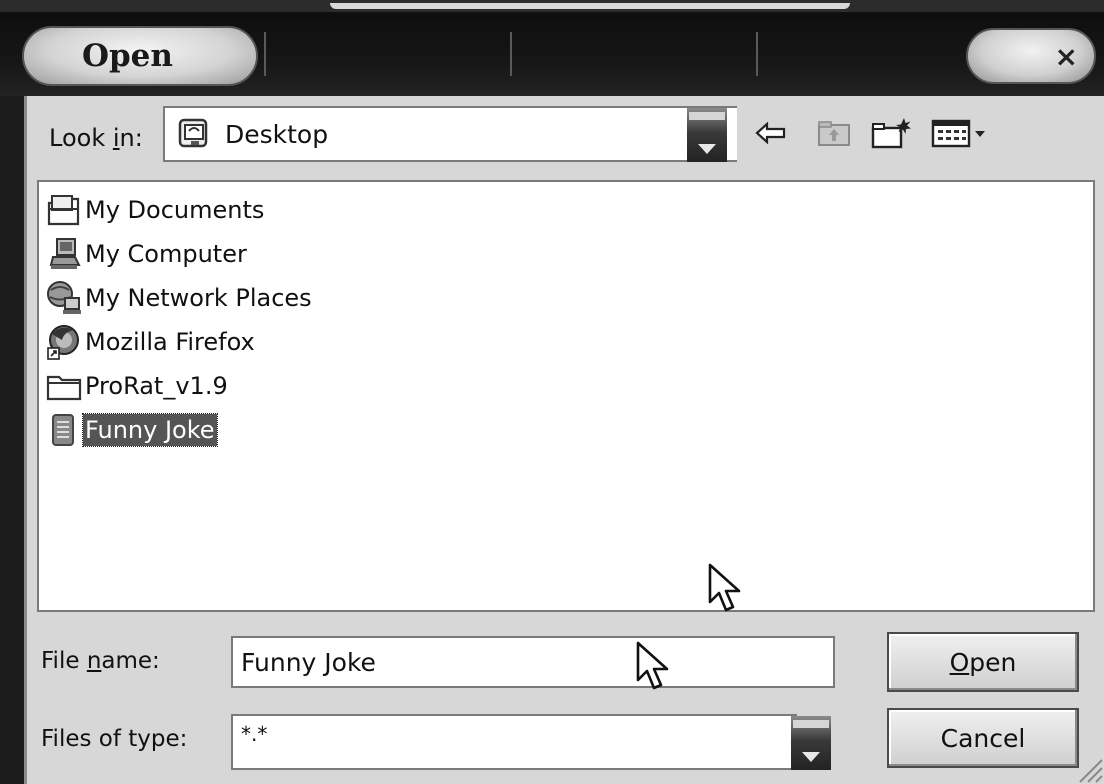 The image size is (1104, 784). Describe the element at coordinates (1066, 56) in the screenshot. I see `close-icon: ×` at that location.